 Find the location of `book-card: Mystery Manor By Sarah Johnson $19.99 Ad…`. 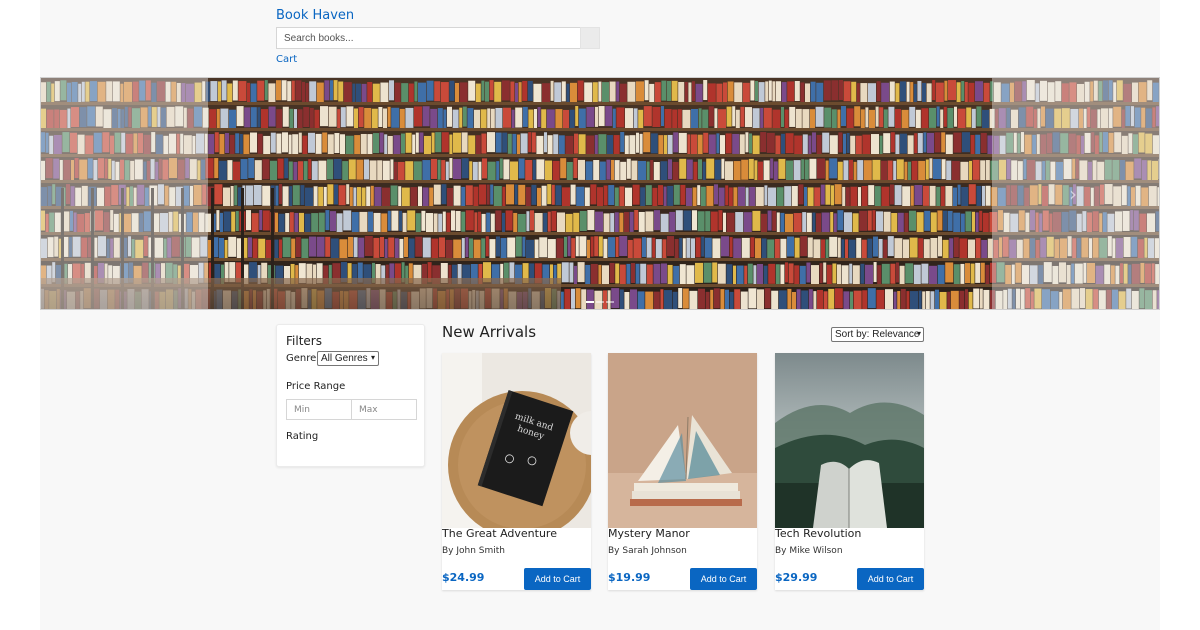

book-card: Mystery Manor By Sarah Johnson $19.99 Ad… is located at coordinates (682, 471).